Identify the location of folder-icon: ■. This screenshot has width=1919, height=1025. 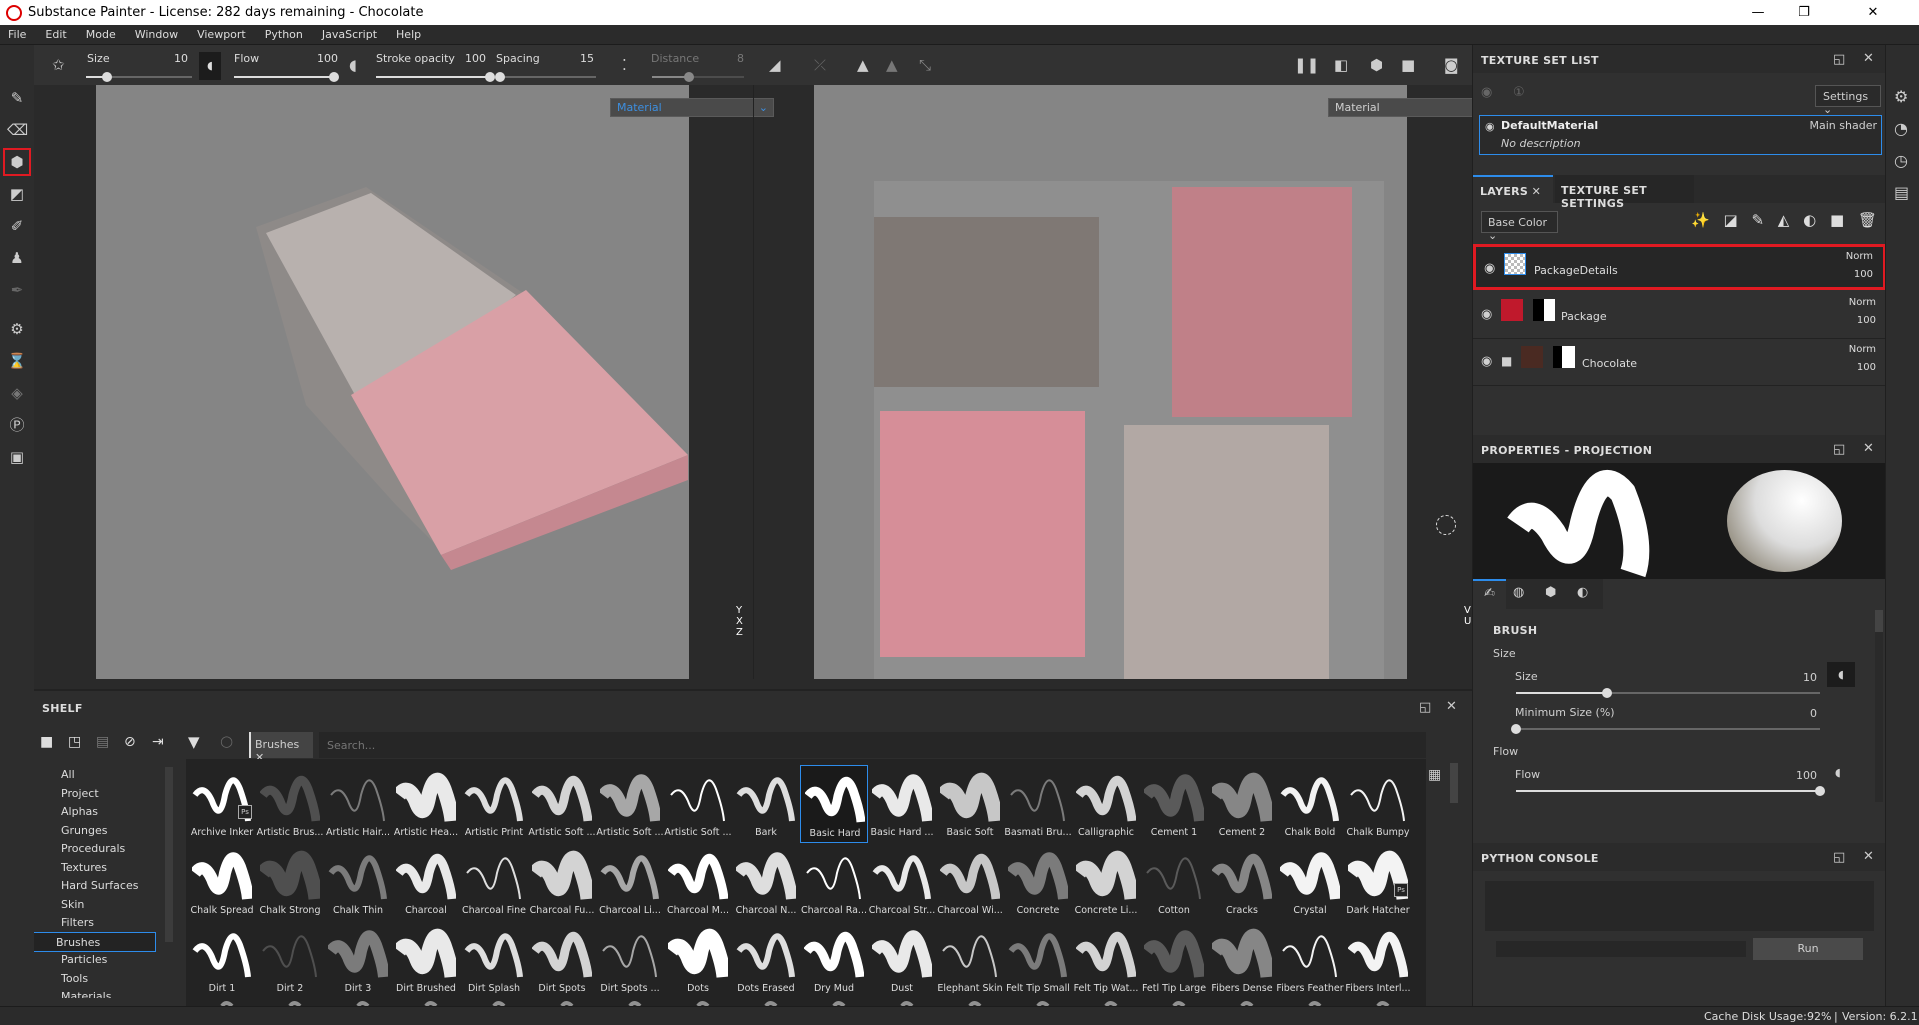
(46, 742).